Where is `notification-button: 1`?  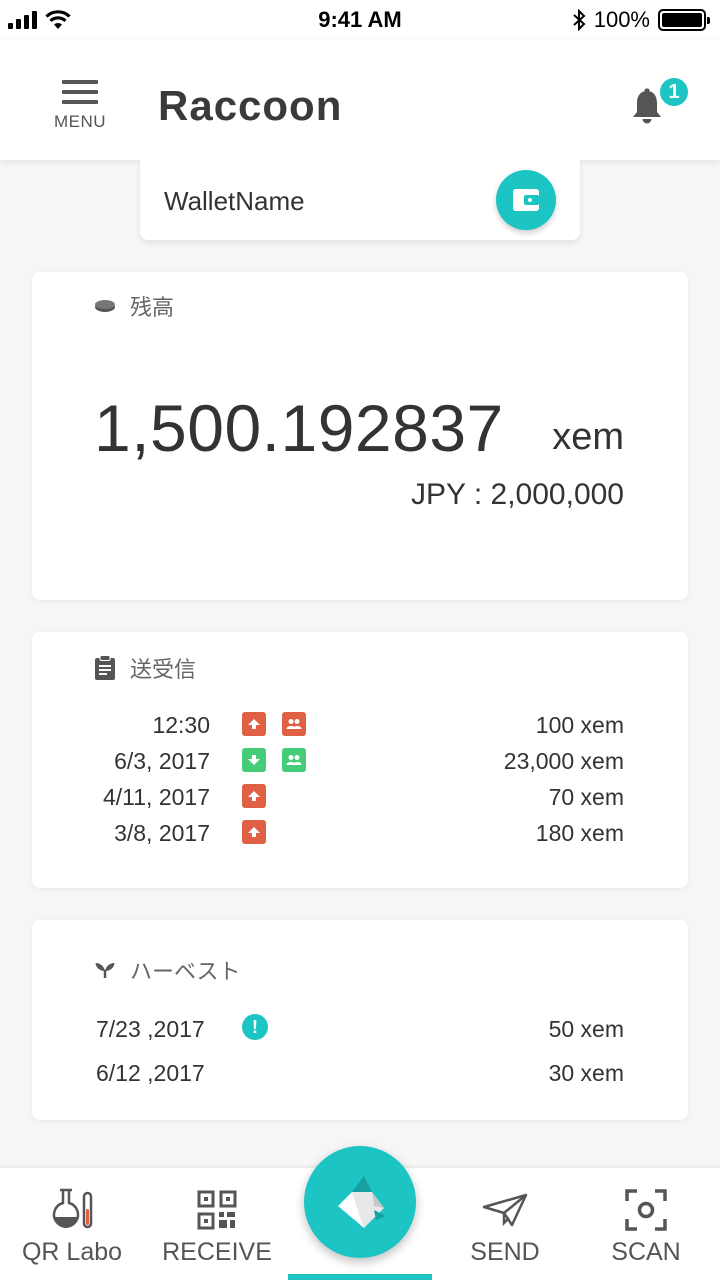 notification-button: 1 is located at coordinates (660, 104).